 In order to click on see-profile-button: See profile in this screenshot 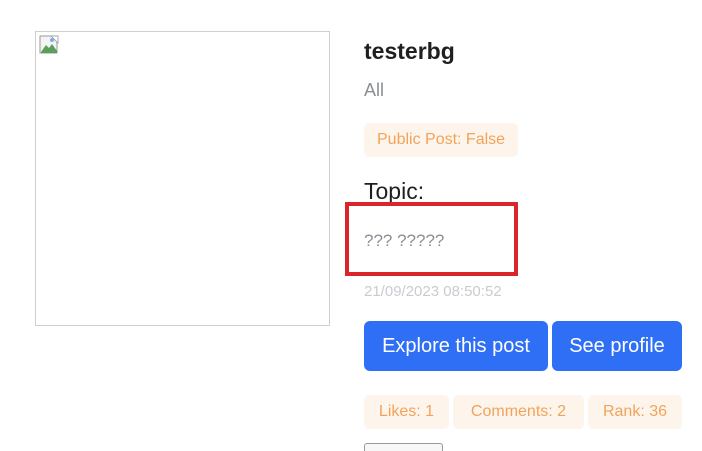, I will do `click(617, 346)`.